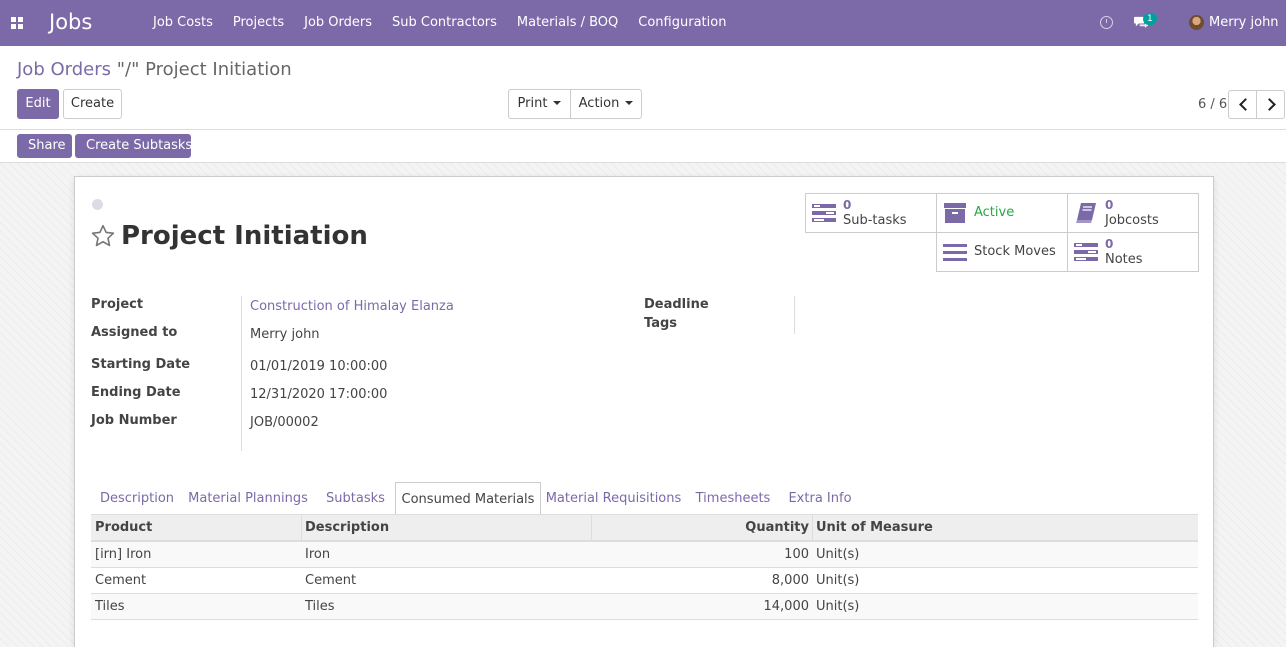 This screenshot has height=647, width=1286. What do you see at coordinates (682, 23) in the screenshot?
I see `menu-configuration: Configuration` at bounding box center [682, 23].